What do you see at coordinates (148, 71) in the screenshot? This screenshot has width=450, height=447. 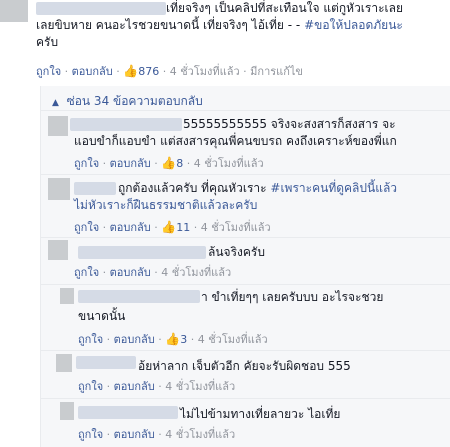 I see `like-count: 876` at bounding box center [148, 71].